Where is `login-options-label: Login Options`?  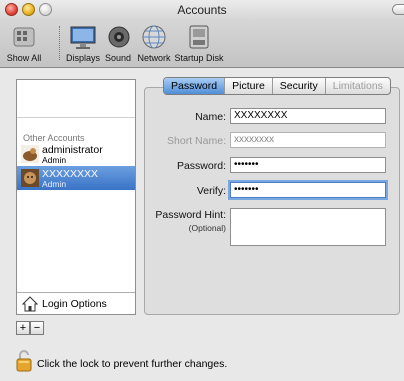
login-options-label: Login Options is located at coordinates (74, 304).